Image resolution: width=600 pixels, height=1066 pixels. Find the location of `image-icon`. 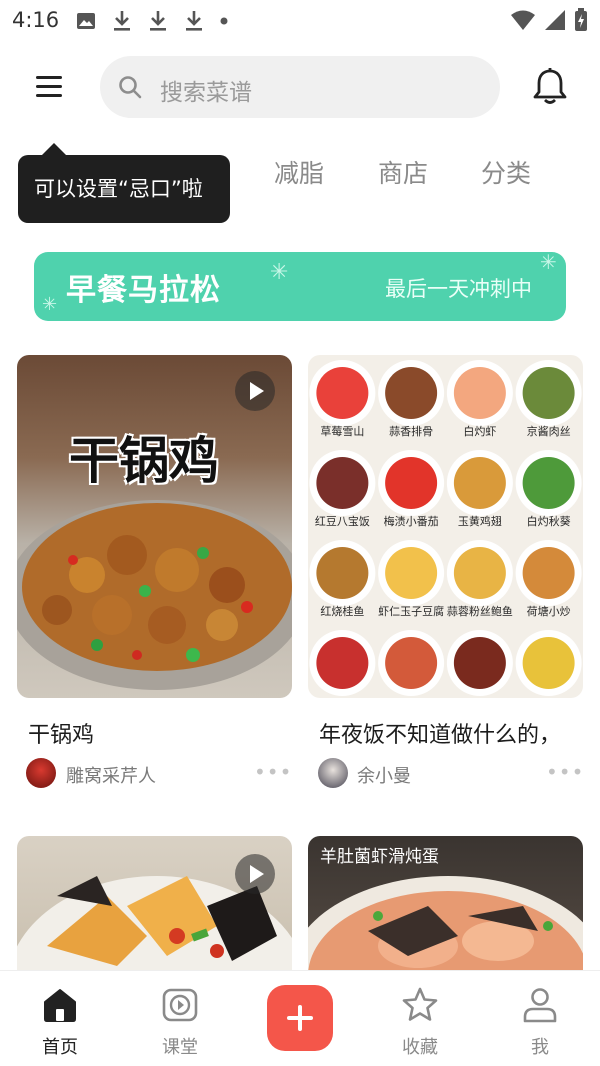

image-icon is located at coordinates (86, 21).